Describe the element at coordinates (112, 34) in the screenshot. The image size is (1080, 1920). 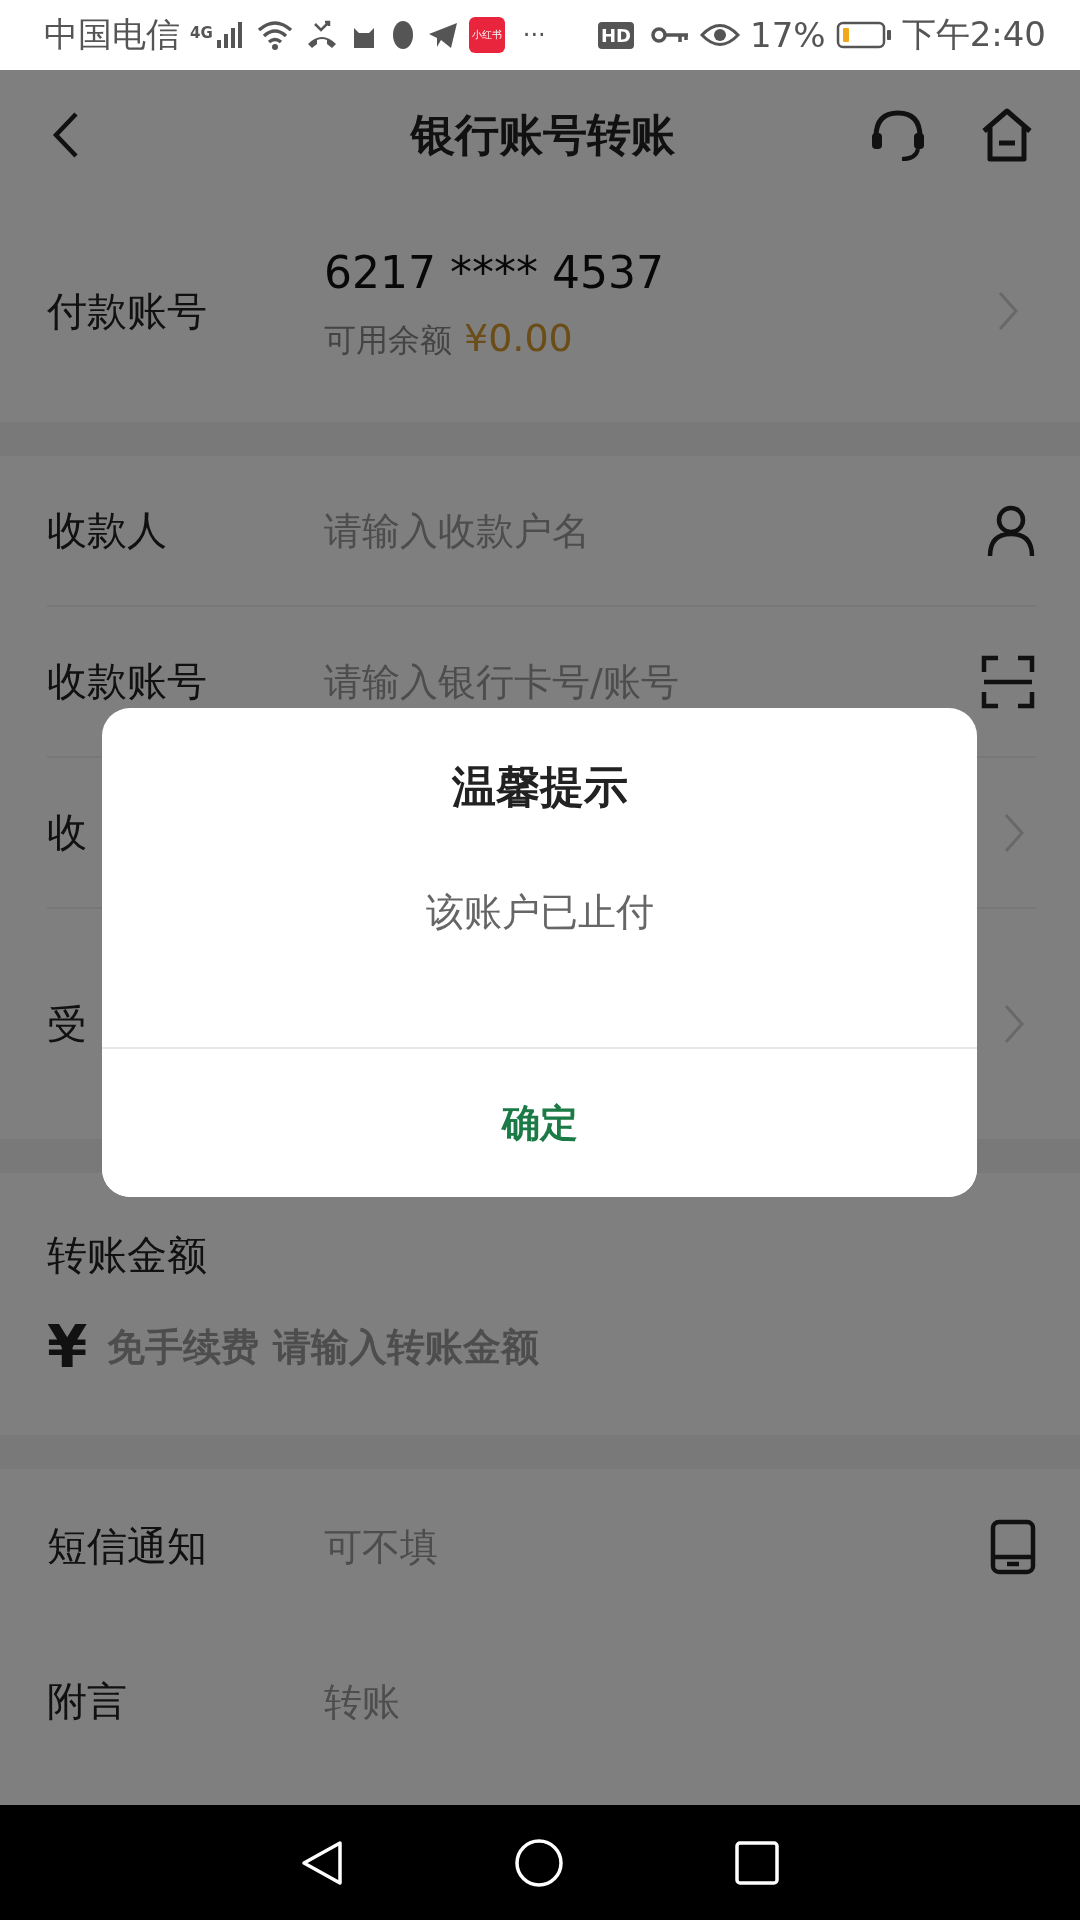
I see `carrier-name: 中国电信` at that location.